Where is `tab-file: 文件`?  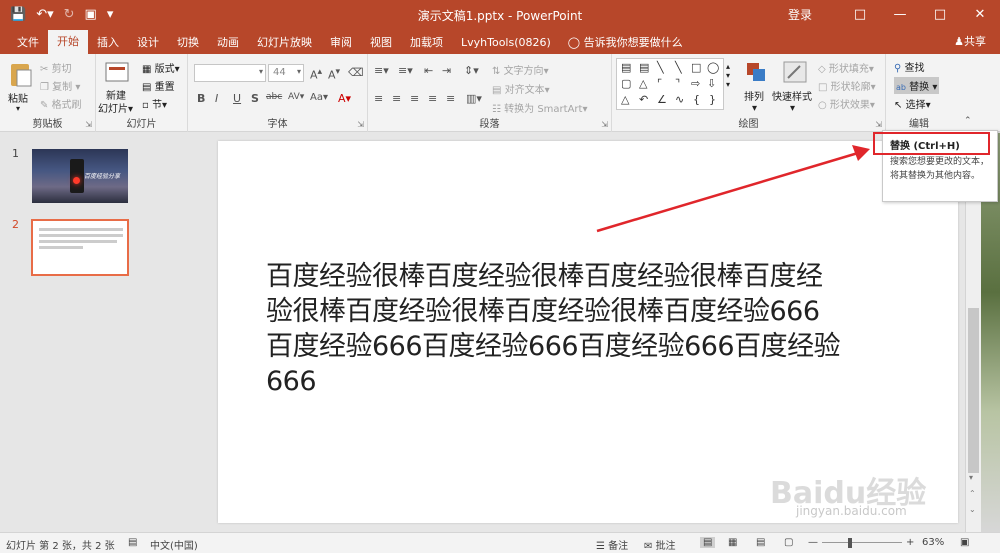
tab-file: 文件 is located at coordinates (28, 43).